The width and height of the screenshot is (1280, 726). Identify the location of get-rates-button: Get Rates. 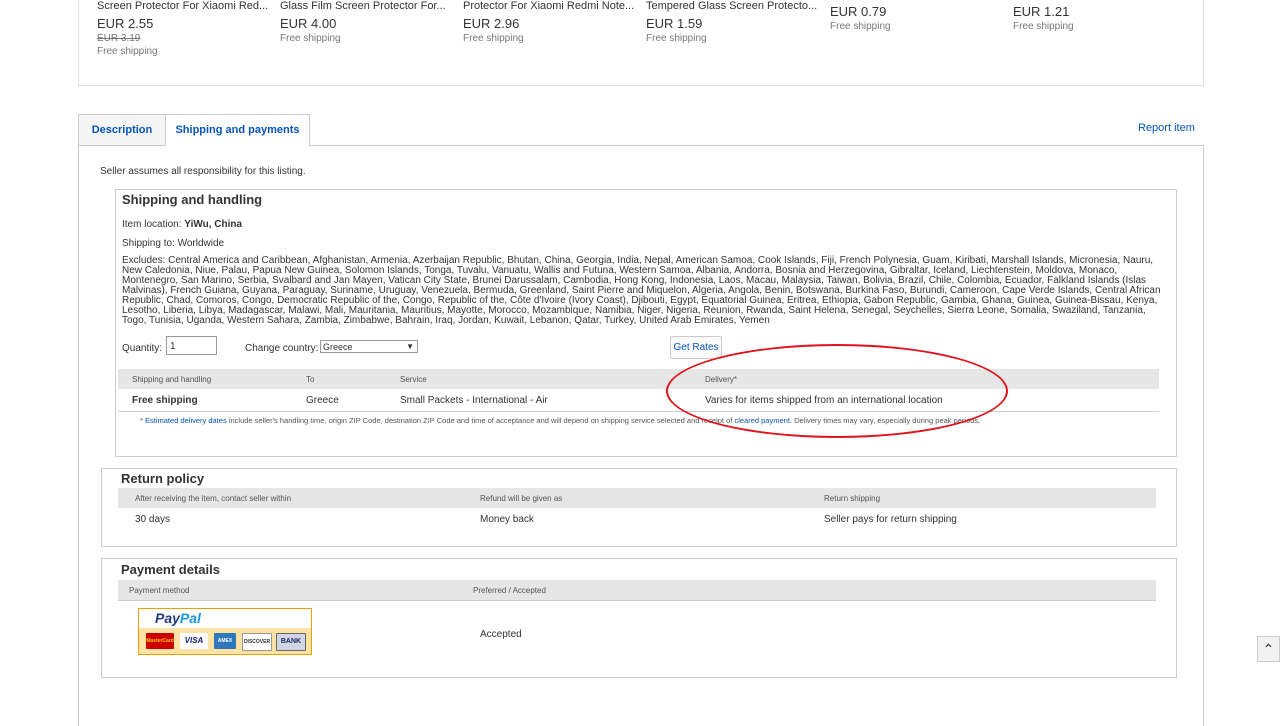
(696, 347).